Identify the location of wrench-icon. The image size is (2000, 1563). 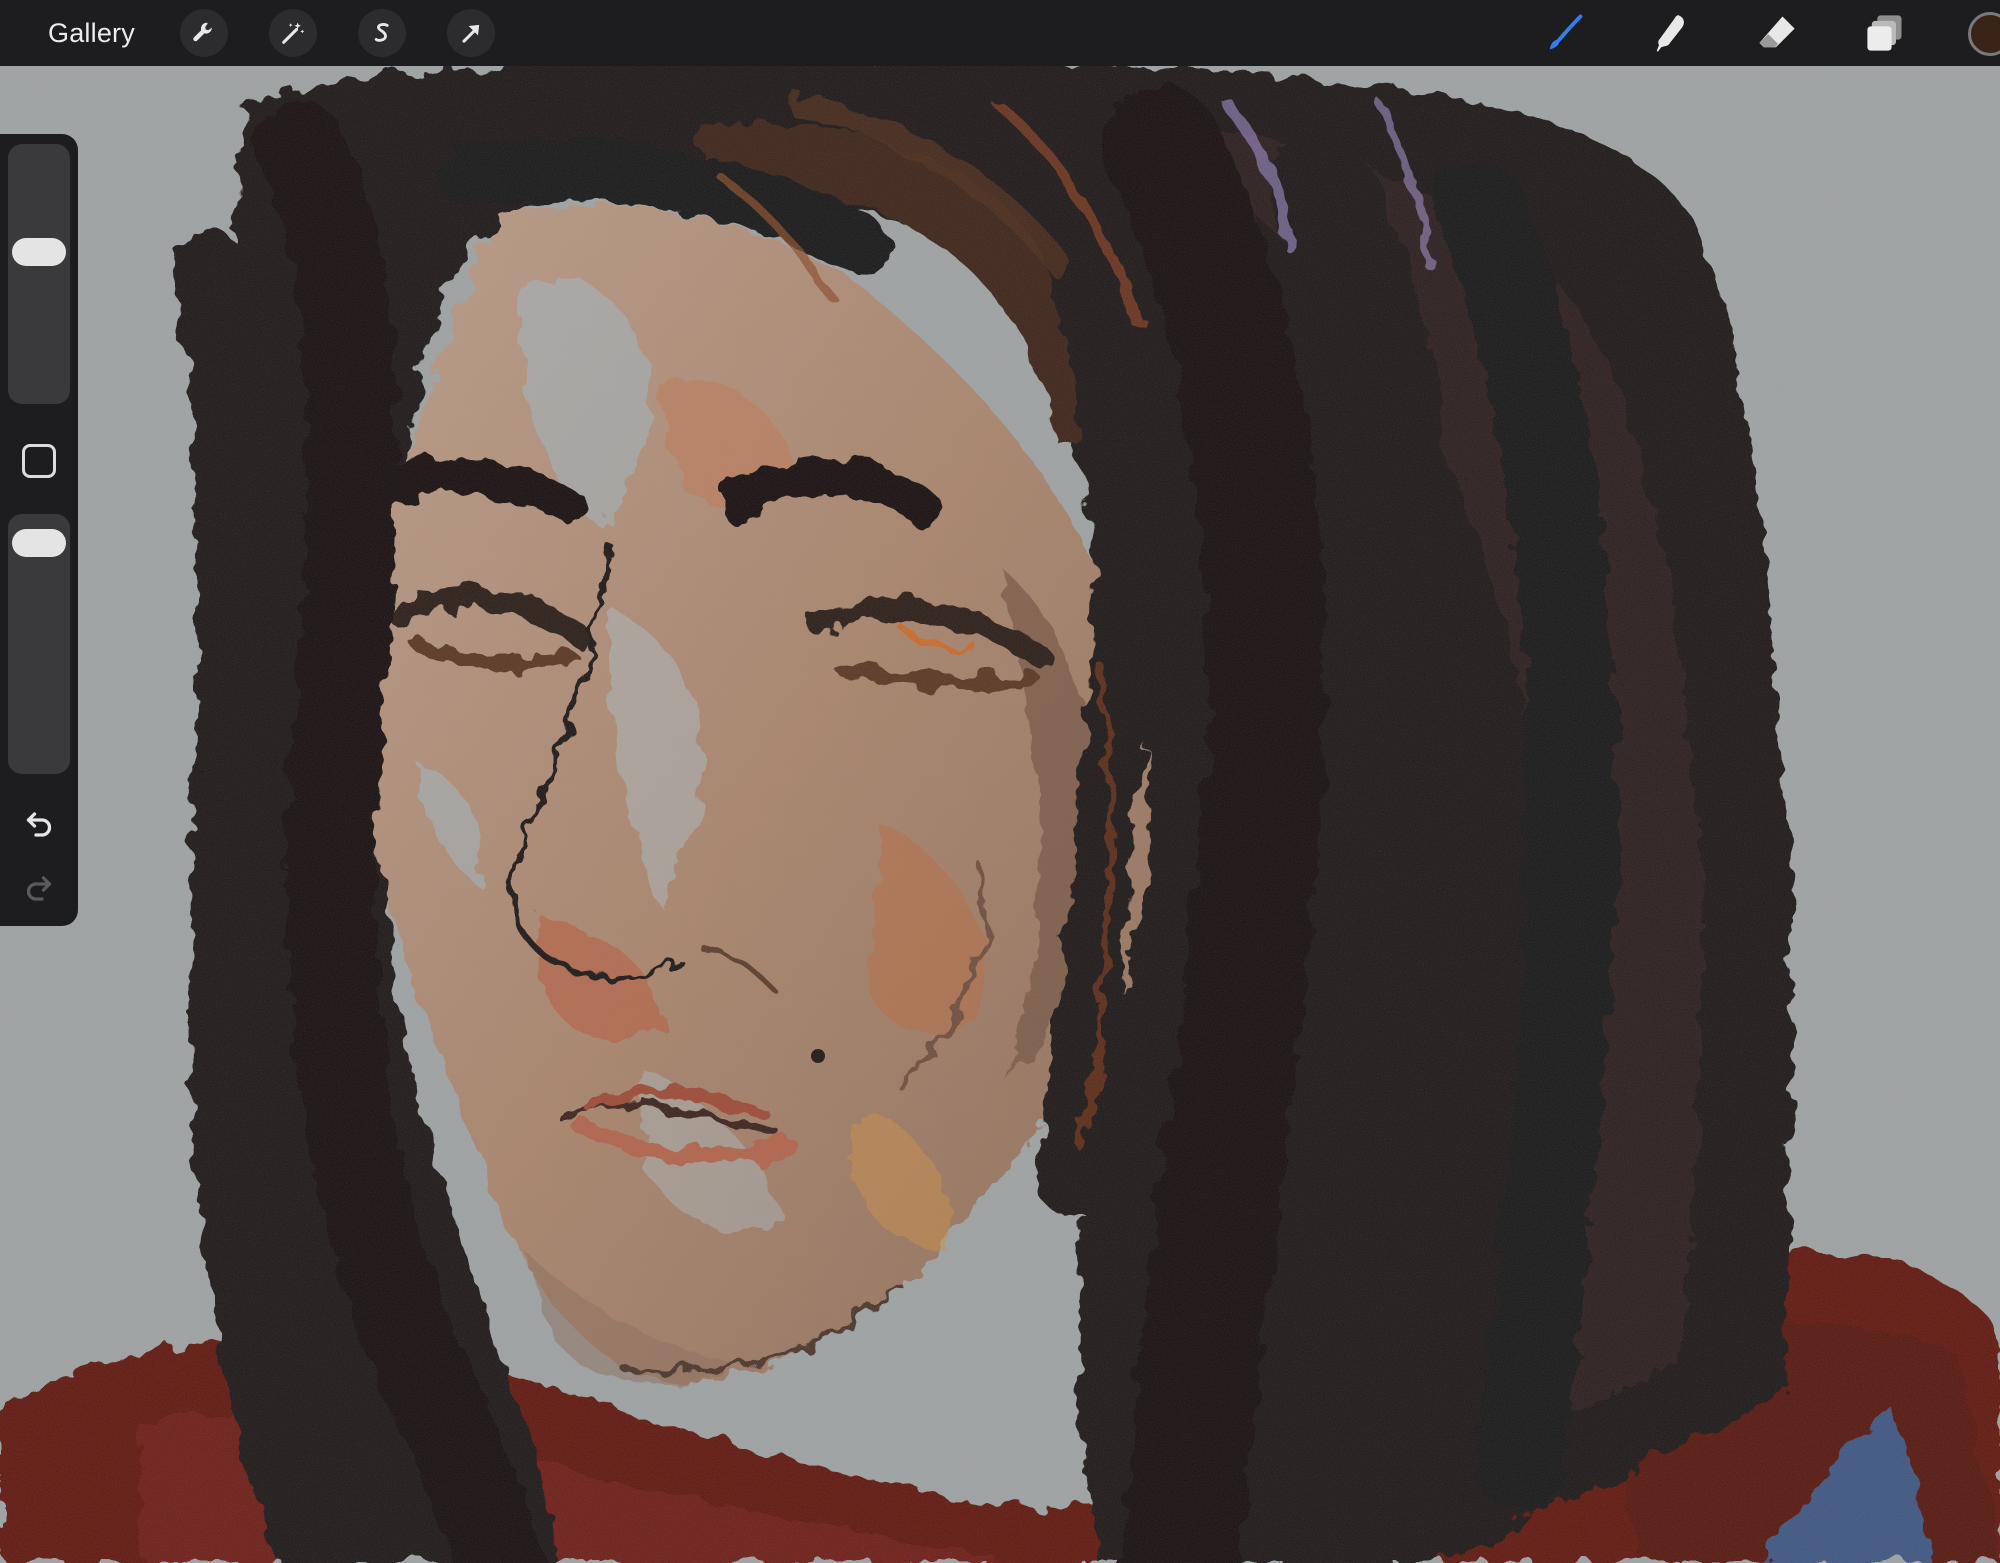
(202, 32).